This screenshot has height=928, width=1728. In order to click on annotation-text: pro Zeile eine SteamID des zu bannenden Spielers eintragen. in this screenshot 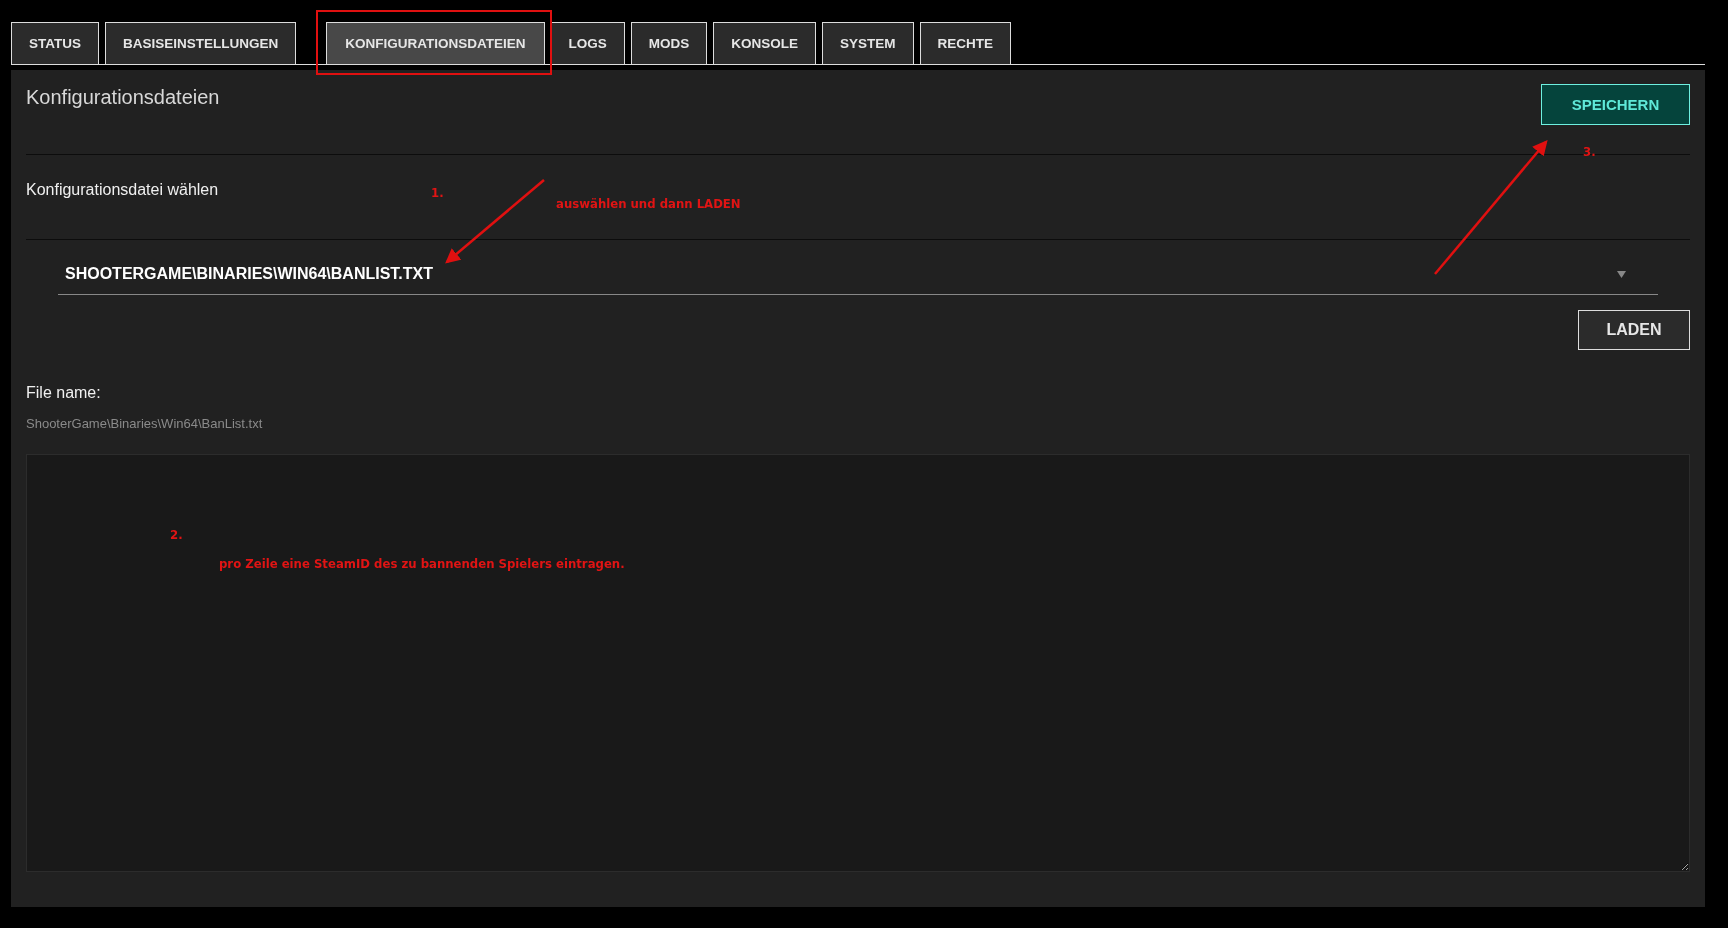, I will do `click(422, 563)`.